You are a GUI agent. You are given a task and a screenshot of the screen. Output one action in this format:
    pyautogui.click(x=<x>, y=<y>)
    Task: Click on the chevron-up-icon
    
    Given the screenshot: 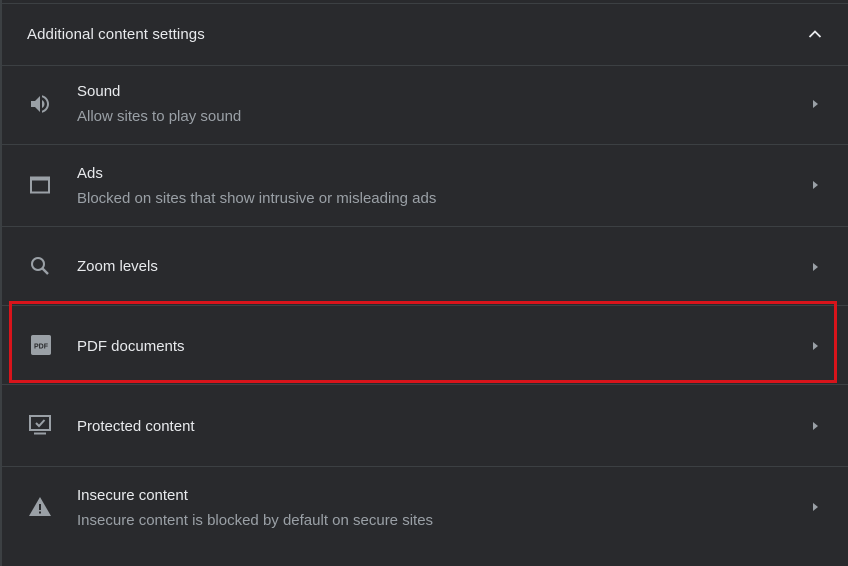 What is the action you would take?
    pyautogui.click(x=815, y=34)
    